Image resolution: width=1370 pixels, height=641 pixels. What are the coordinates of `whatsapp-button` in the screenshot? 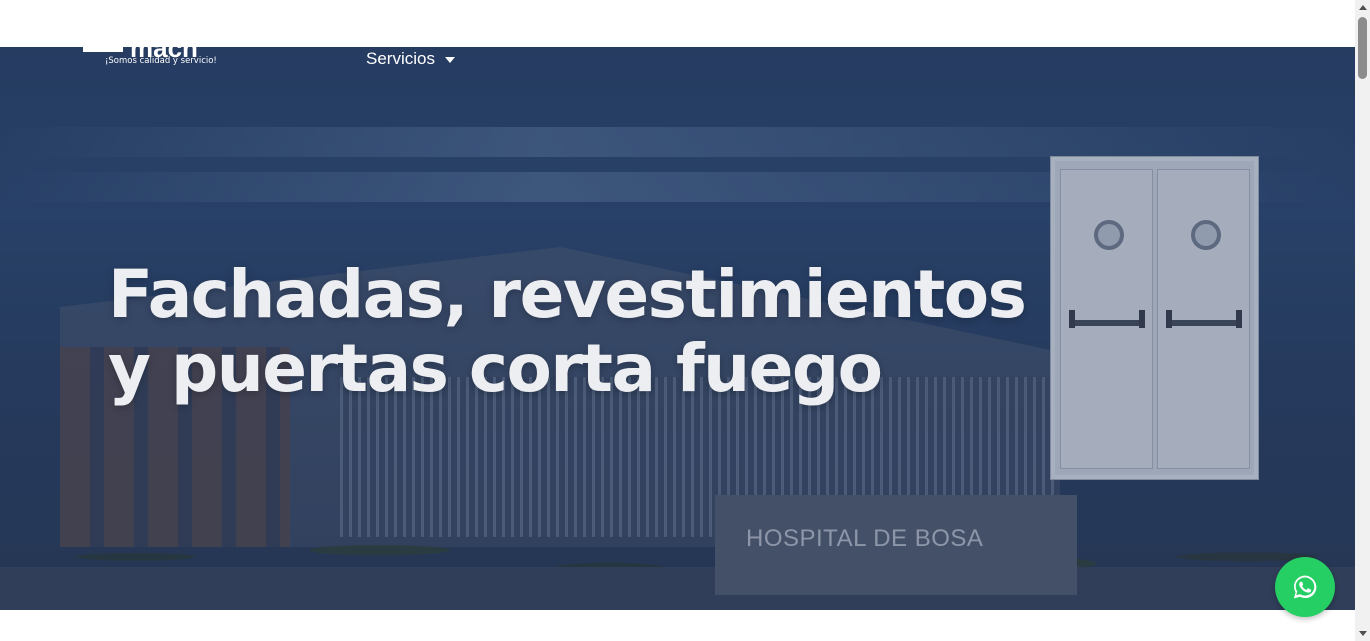 It's located at (1305, 587).